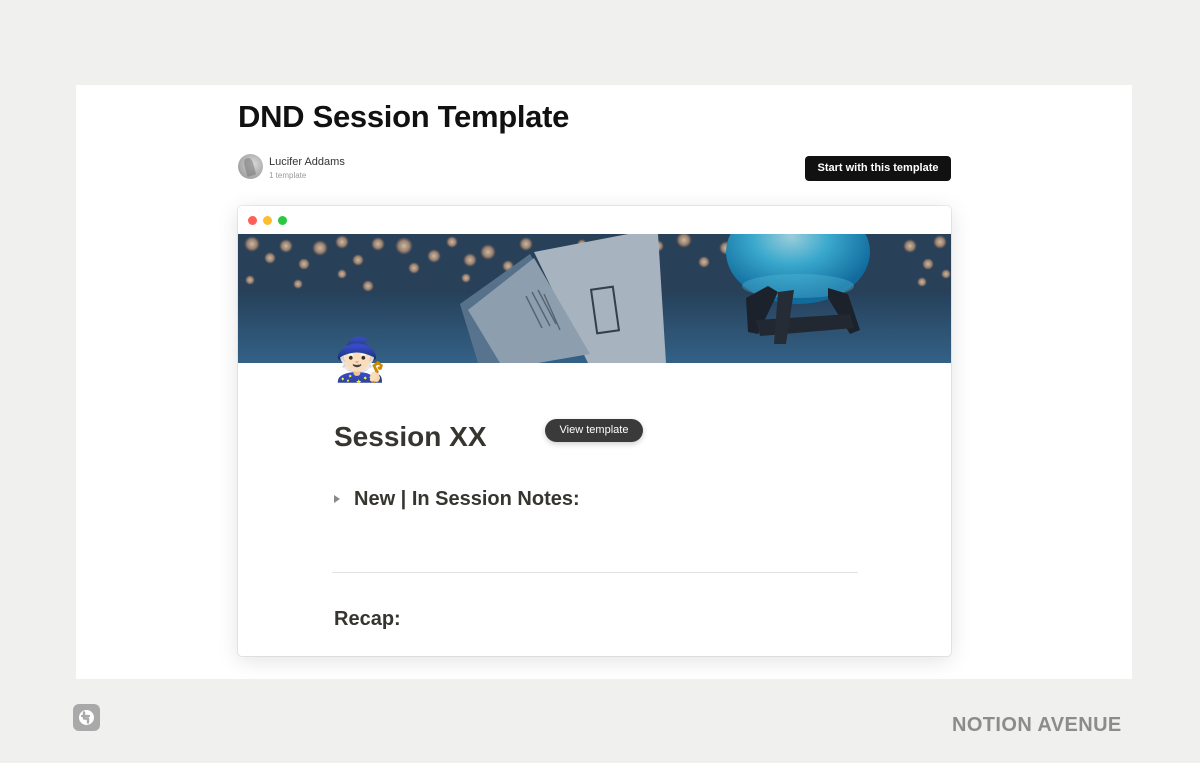 This screenshot has height=763, width=1200. I want to click on page-title: Session XX, so click(410, 436).